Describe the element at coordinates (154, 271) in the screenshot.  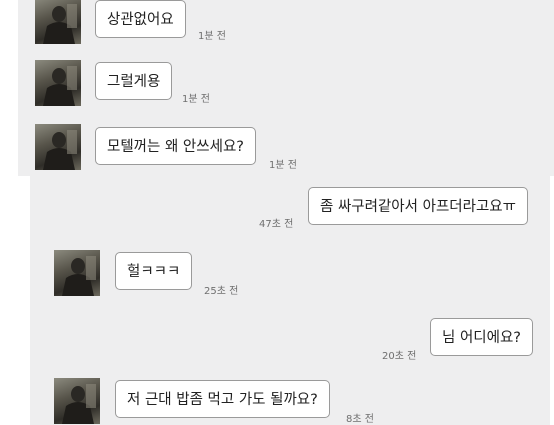
I see `message-bubble: 헐ㅋㅋㅋ` at that location.